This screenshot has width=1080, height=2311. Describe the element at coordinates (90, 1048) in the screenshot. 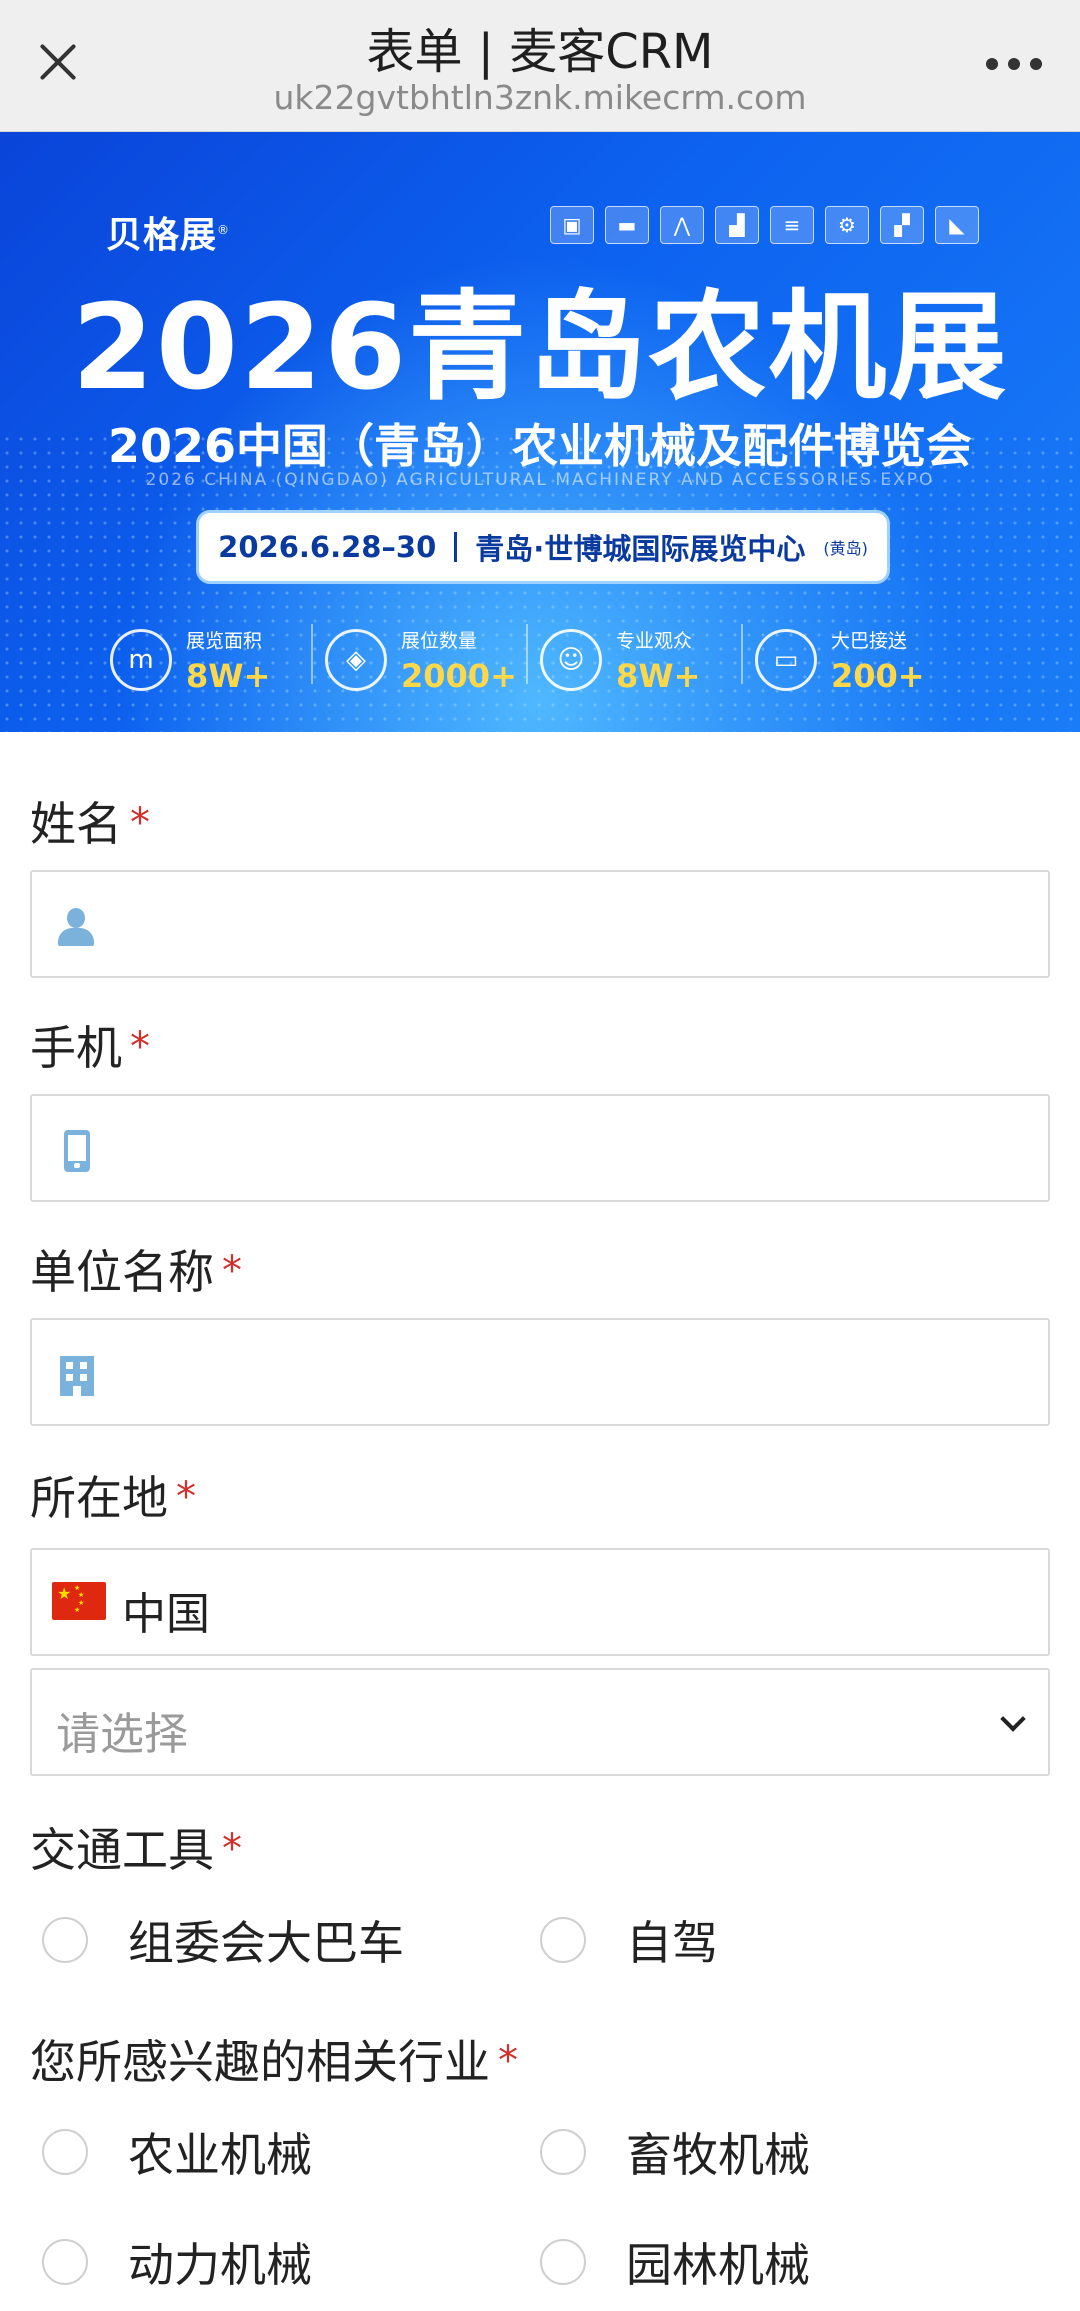

I see `phone-label: 手机 *` at that location.